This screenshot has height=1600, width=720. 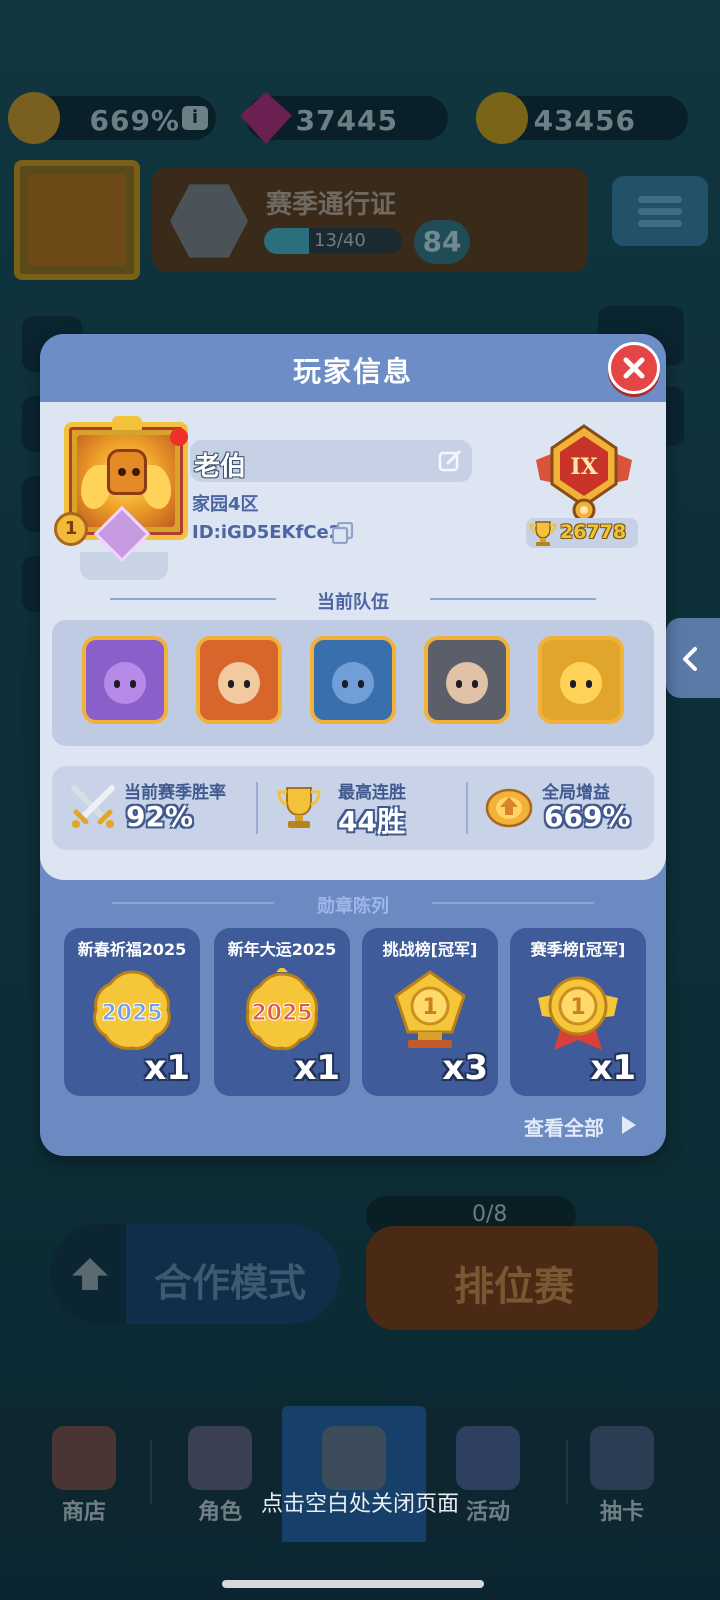 What do you see at coordinates (132, 949) in the screenshot?
I see `medal-name: 新春祈福2025` at bounding box center [132, 949].